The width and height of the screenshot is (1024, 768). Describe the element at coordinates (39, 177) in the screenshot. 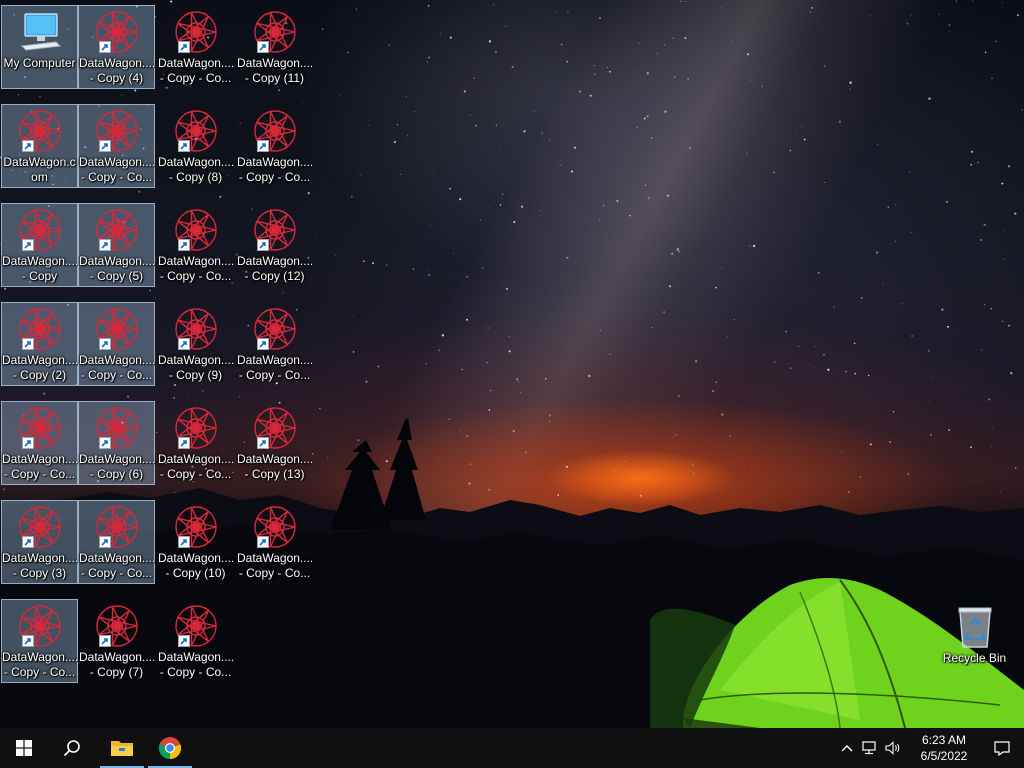

I see `label-line-2: om` at that location.